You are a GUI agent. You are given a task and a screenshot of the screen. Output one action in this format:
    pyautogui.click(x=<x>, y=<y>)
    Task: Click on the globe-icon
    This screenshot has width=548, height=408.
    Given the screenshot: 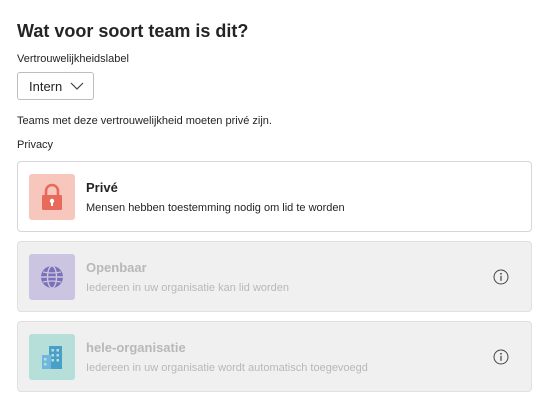 What is the action you would take?
    pyautogui.click(x=52, y=277)
    